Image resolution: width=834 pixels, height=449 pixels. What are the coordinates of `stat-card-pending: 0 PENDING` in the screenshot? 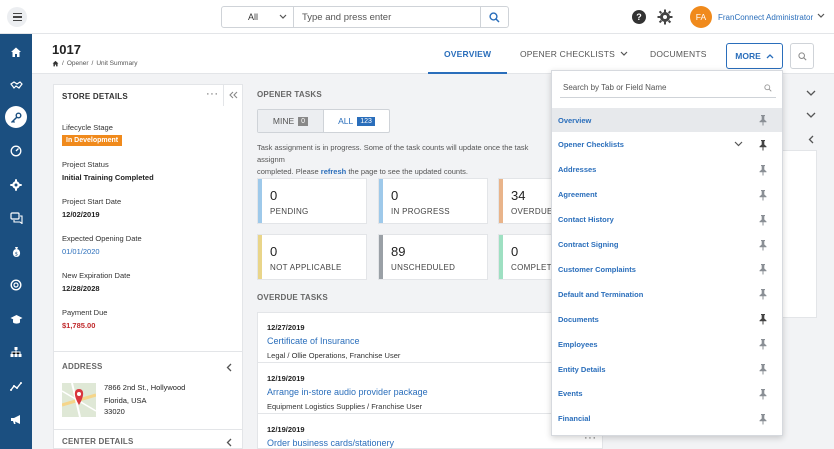 It's located at (312, 201).